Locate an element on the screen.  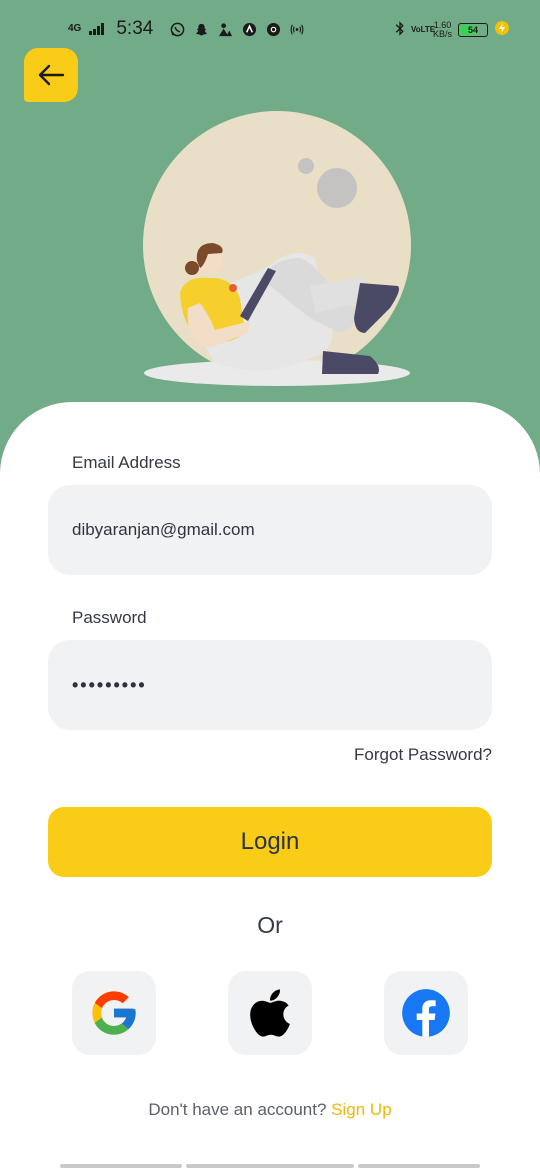
email-field: dibyaranjan@gmail.com is located at coordinates (270, 530).